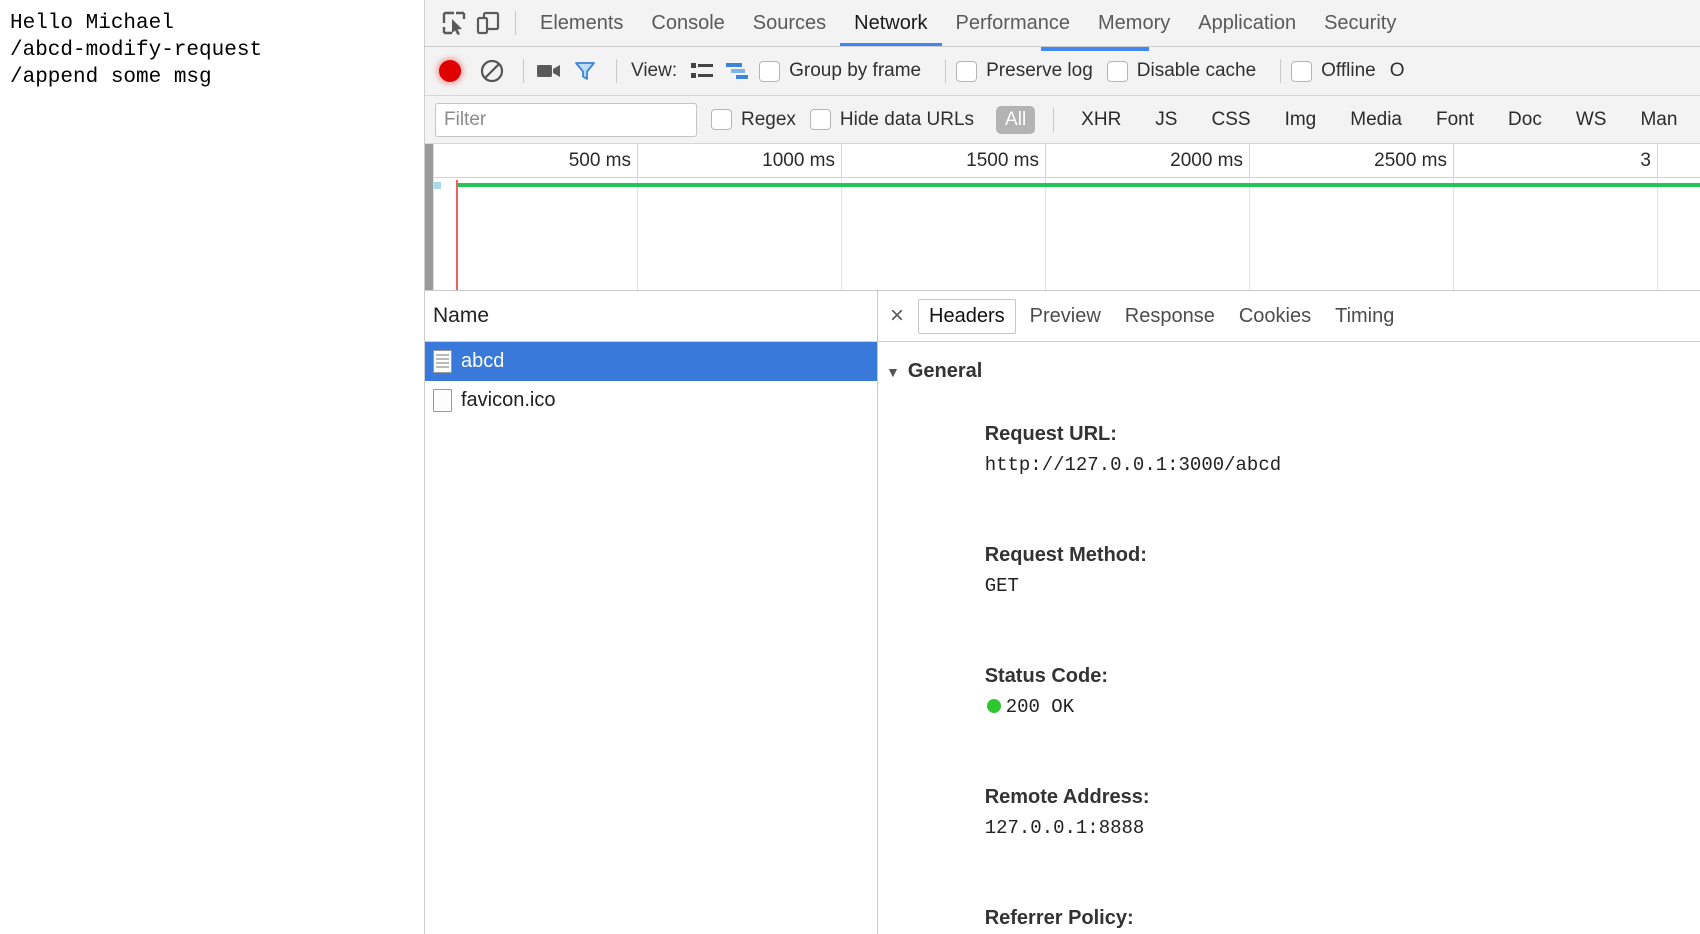 The image size is (1700, 934). What do you see at coordinates (1525, 120) in the screenshot?
I see `filter-type-doc: Doc` at bounding box center [1525, 120].